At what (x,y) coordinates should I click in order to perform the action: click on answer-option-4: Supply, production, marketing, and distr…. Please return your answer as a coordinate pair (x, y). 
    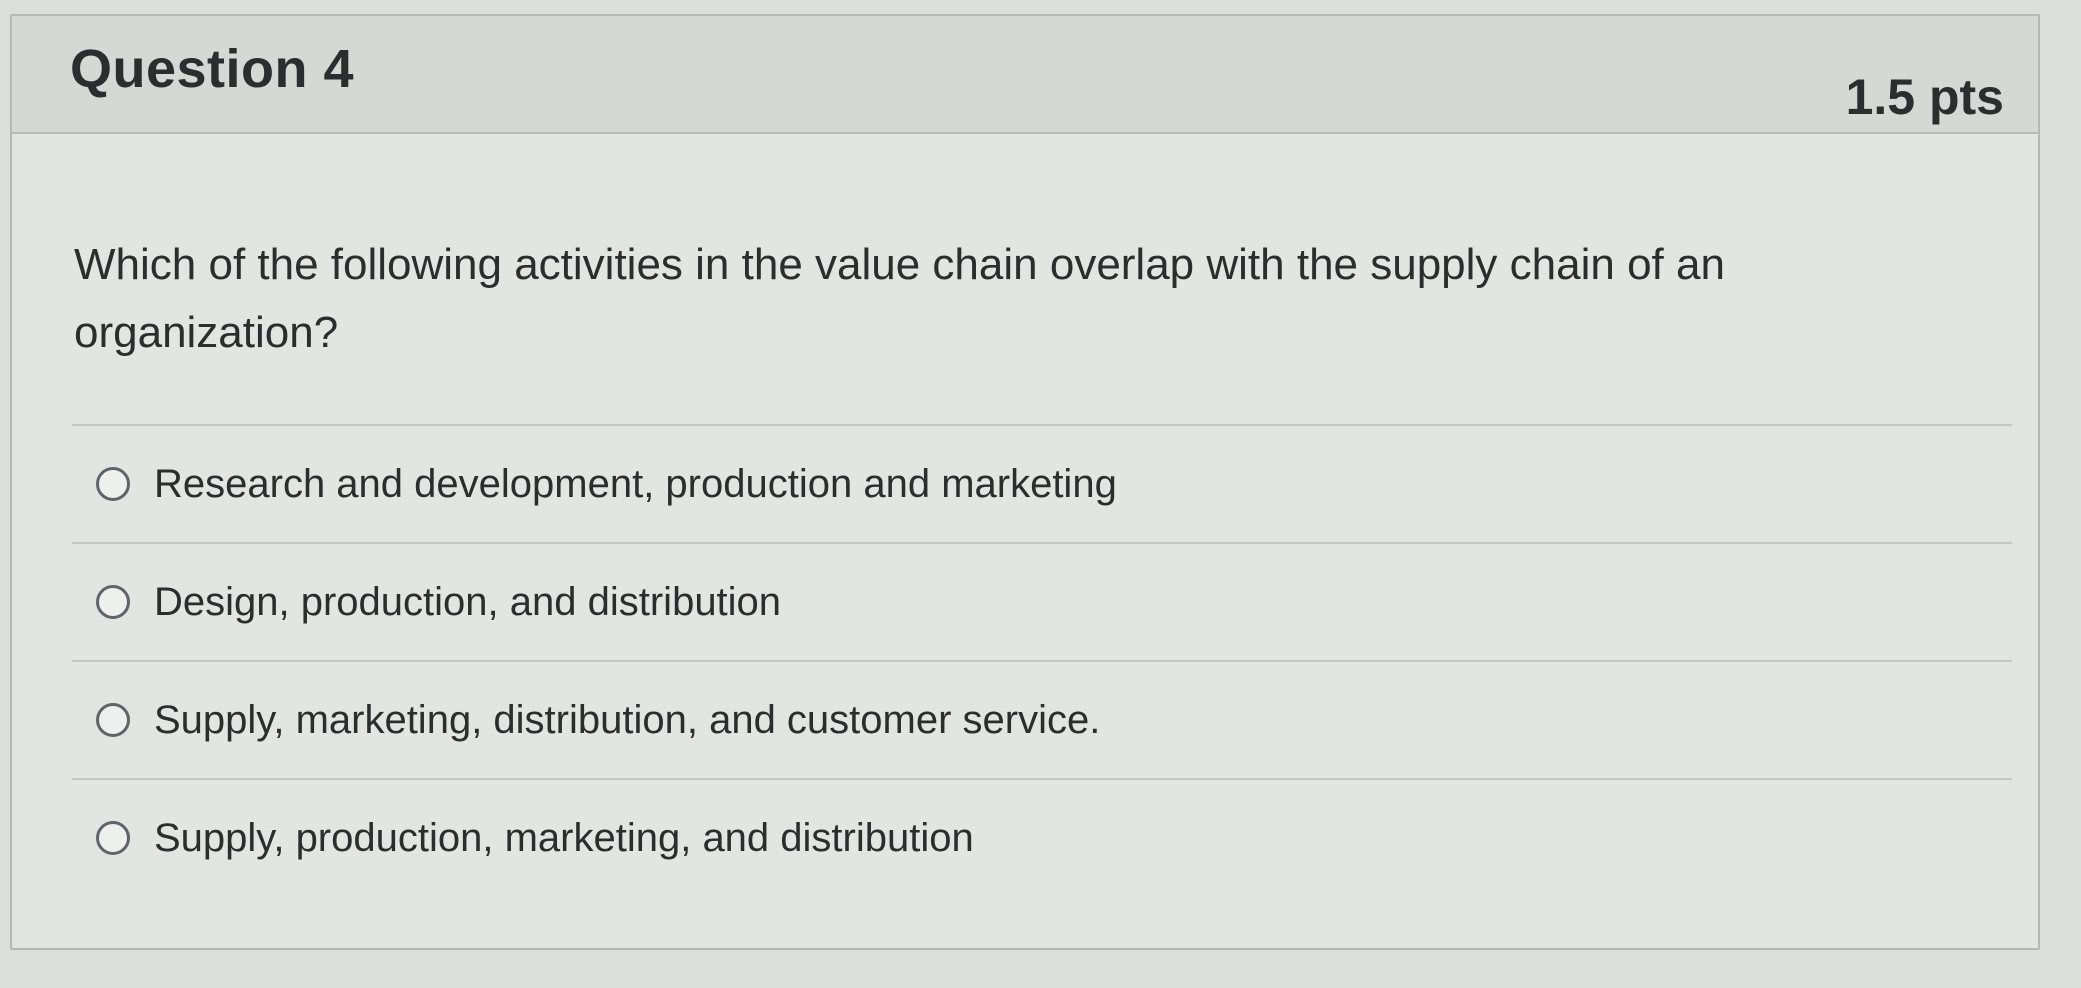
    Looking at the image, I should click on (1042, 837).